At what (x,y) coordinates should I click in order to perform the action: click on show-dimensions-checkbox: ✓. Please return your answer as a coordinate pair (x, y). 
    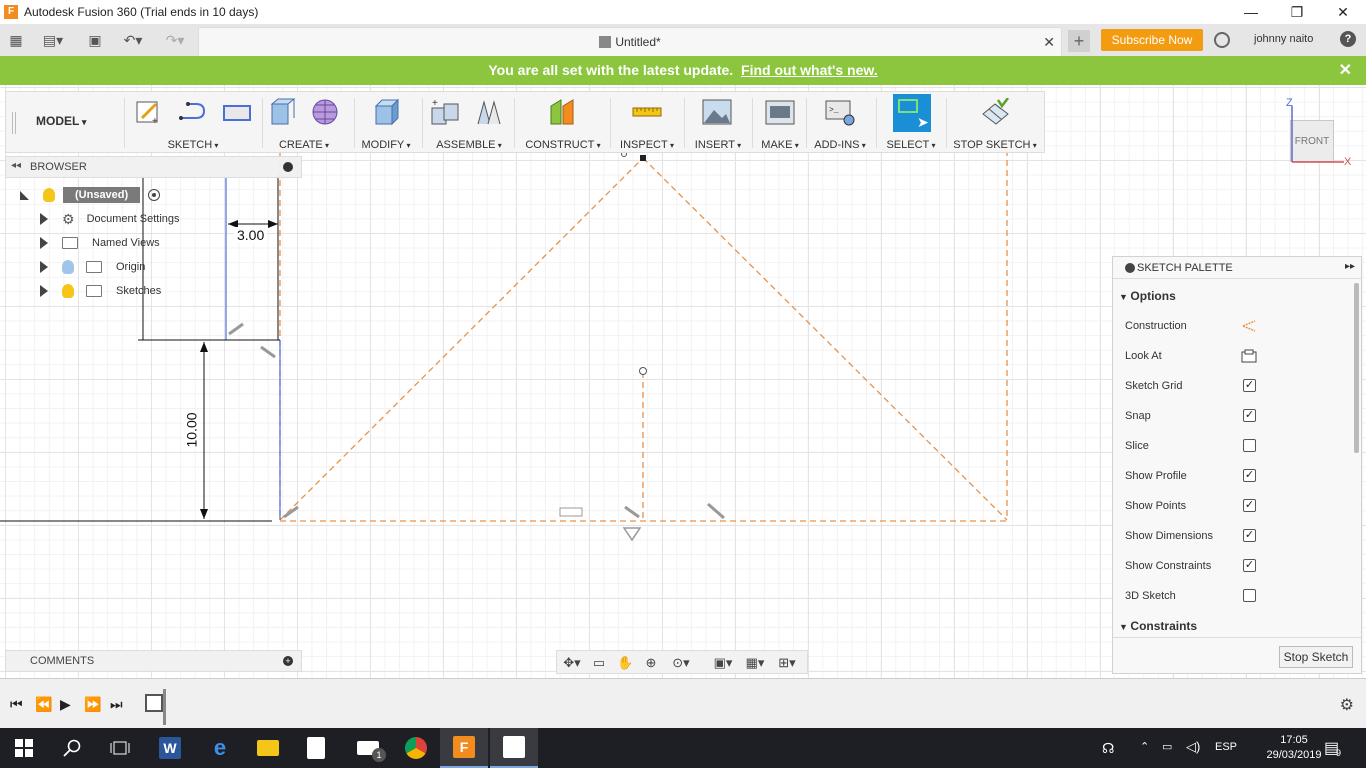
    Looking at the image, I should click on (1249, 535).